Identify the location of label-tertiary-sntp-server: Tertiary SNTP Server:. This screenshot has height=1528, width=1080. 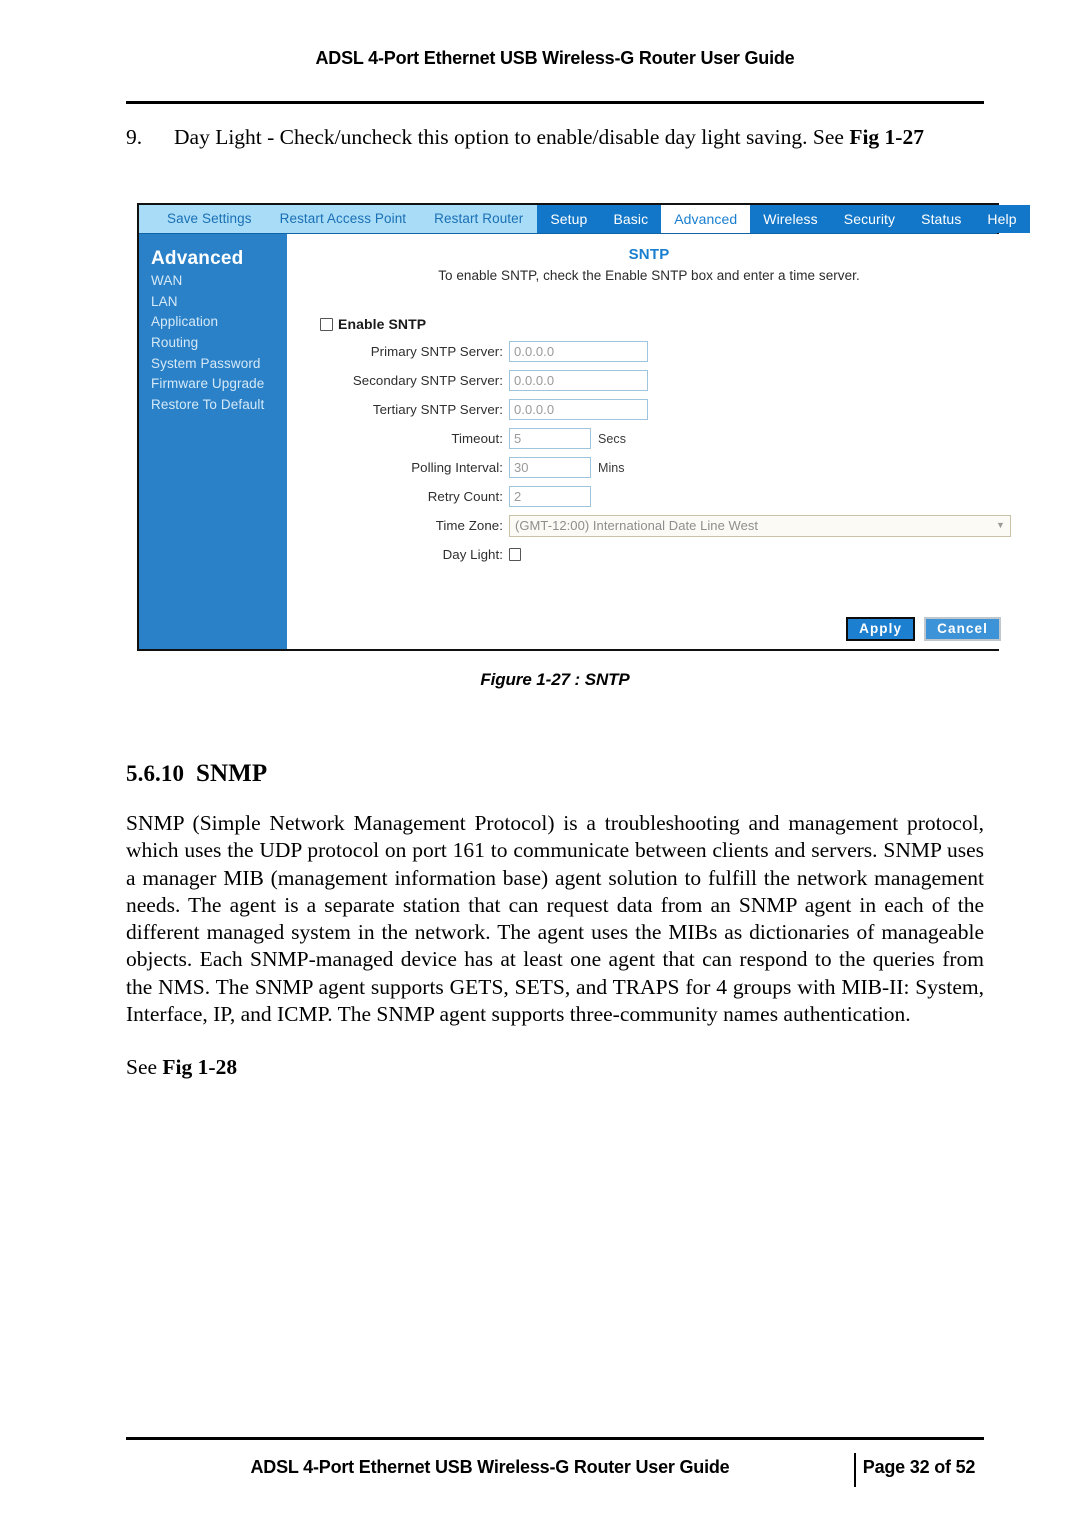
(437, 409).